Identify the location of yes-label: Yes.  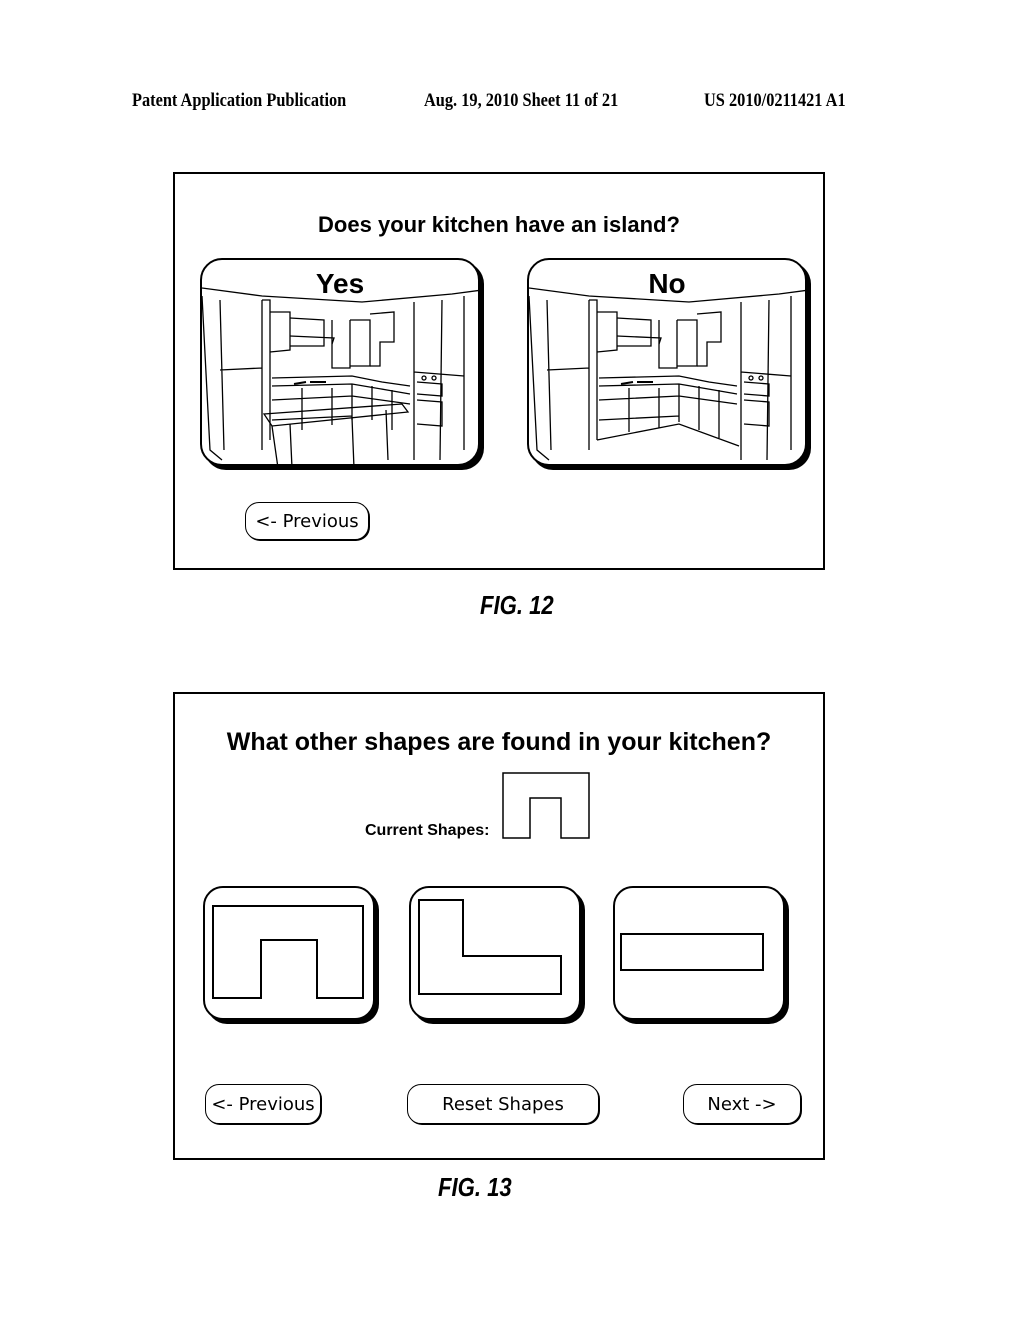
(340, 283).